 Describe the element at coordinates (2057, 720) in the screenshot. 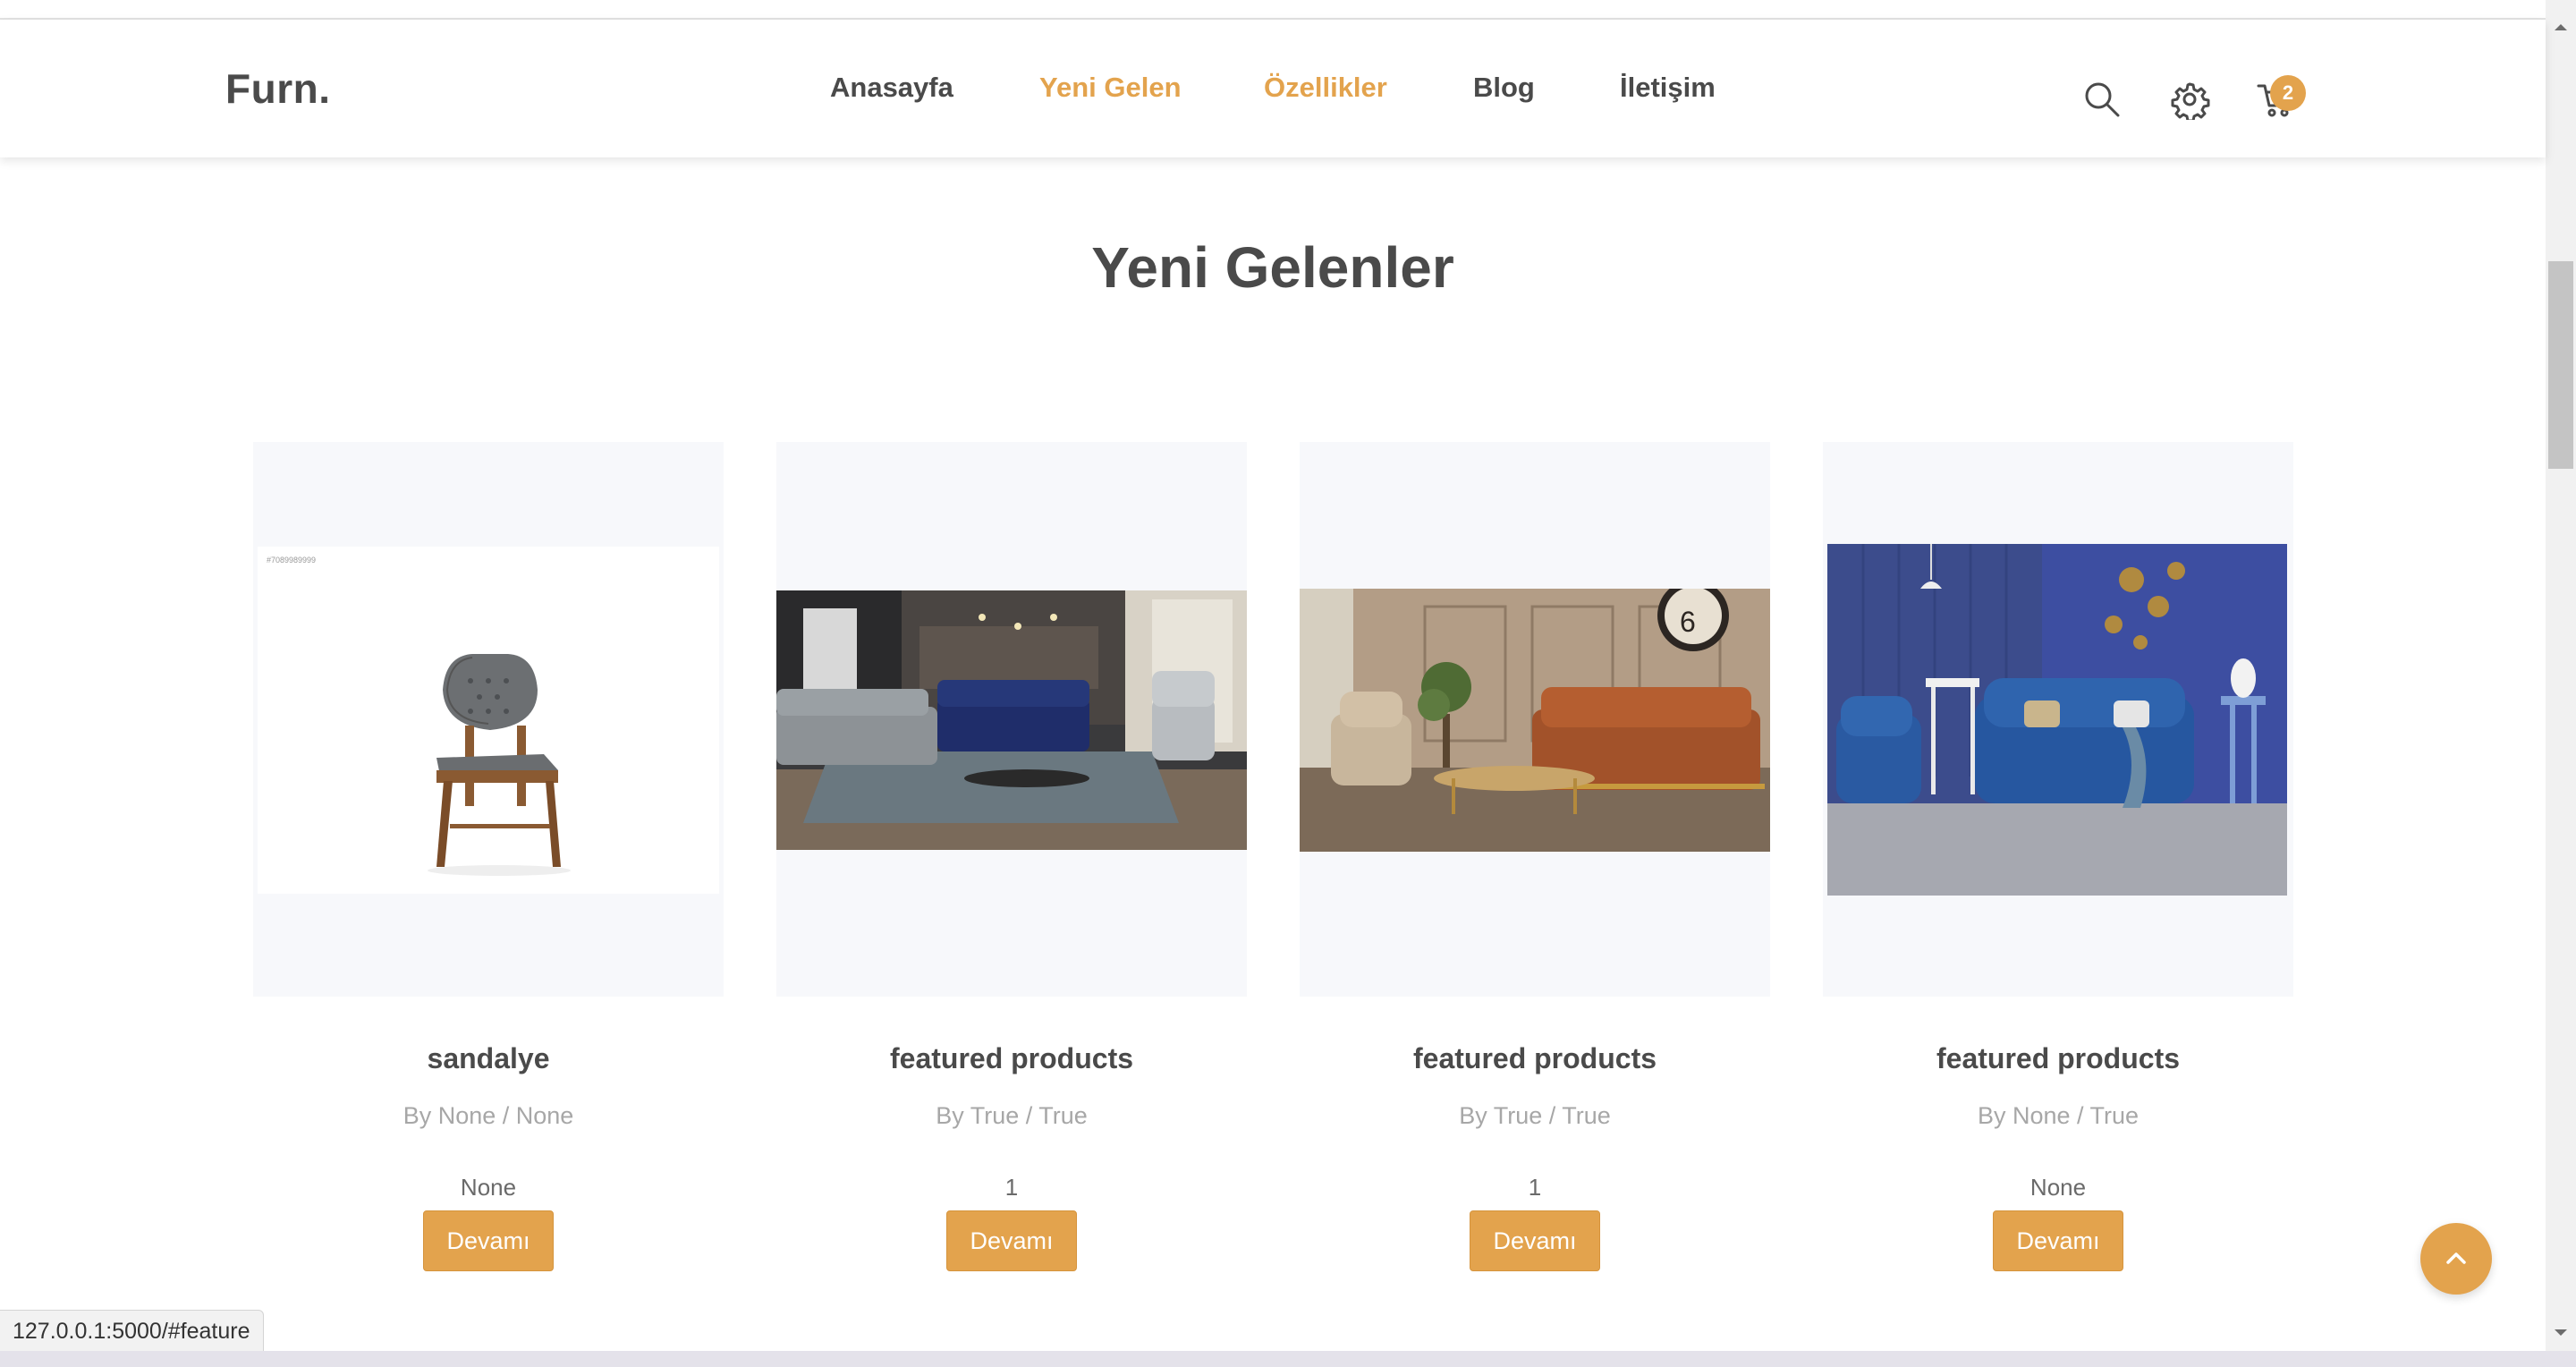

I see `blue-chesterfield-sofa-image` at that location.